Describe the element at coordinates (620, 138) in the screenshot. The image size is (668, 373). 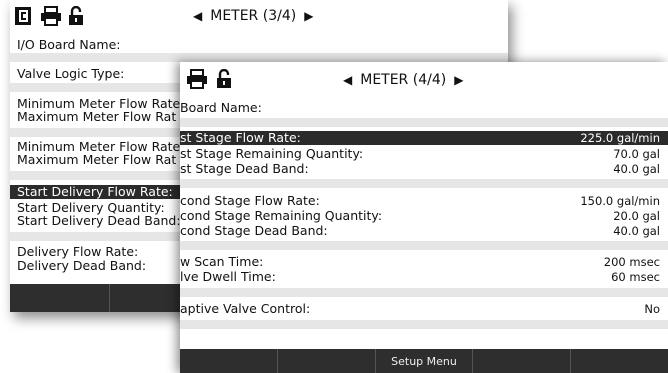
I see `field-value: 225.0 gal/min` at that location.